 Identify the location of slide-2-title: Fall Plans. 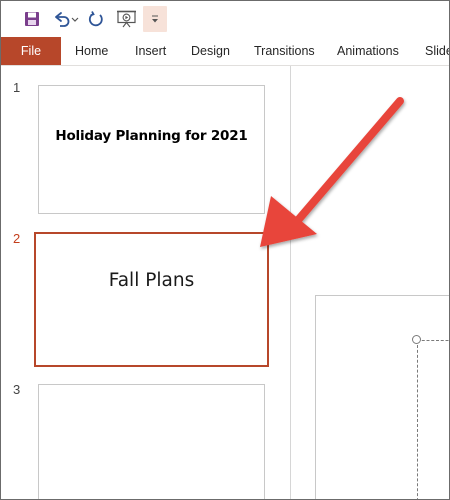
(151, 280).